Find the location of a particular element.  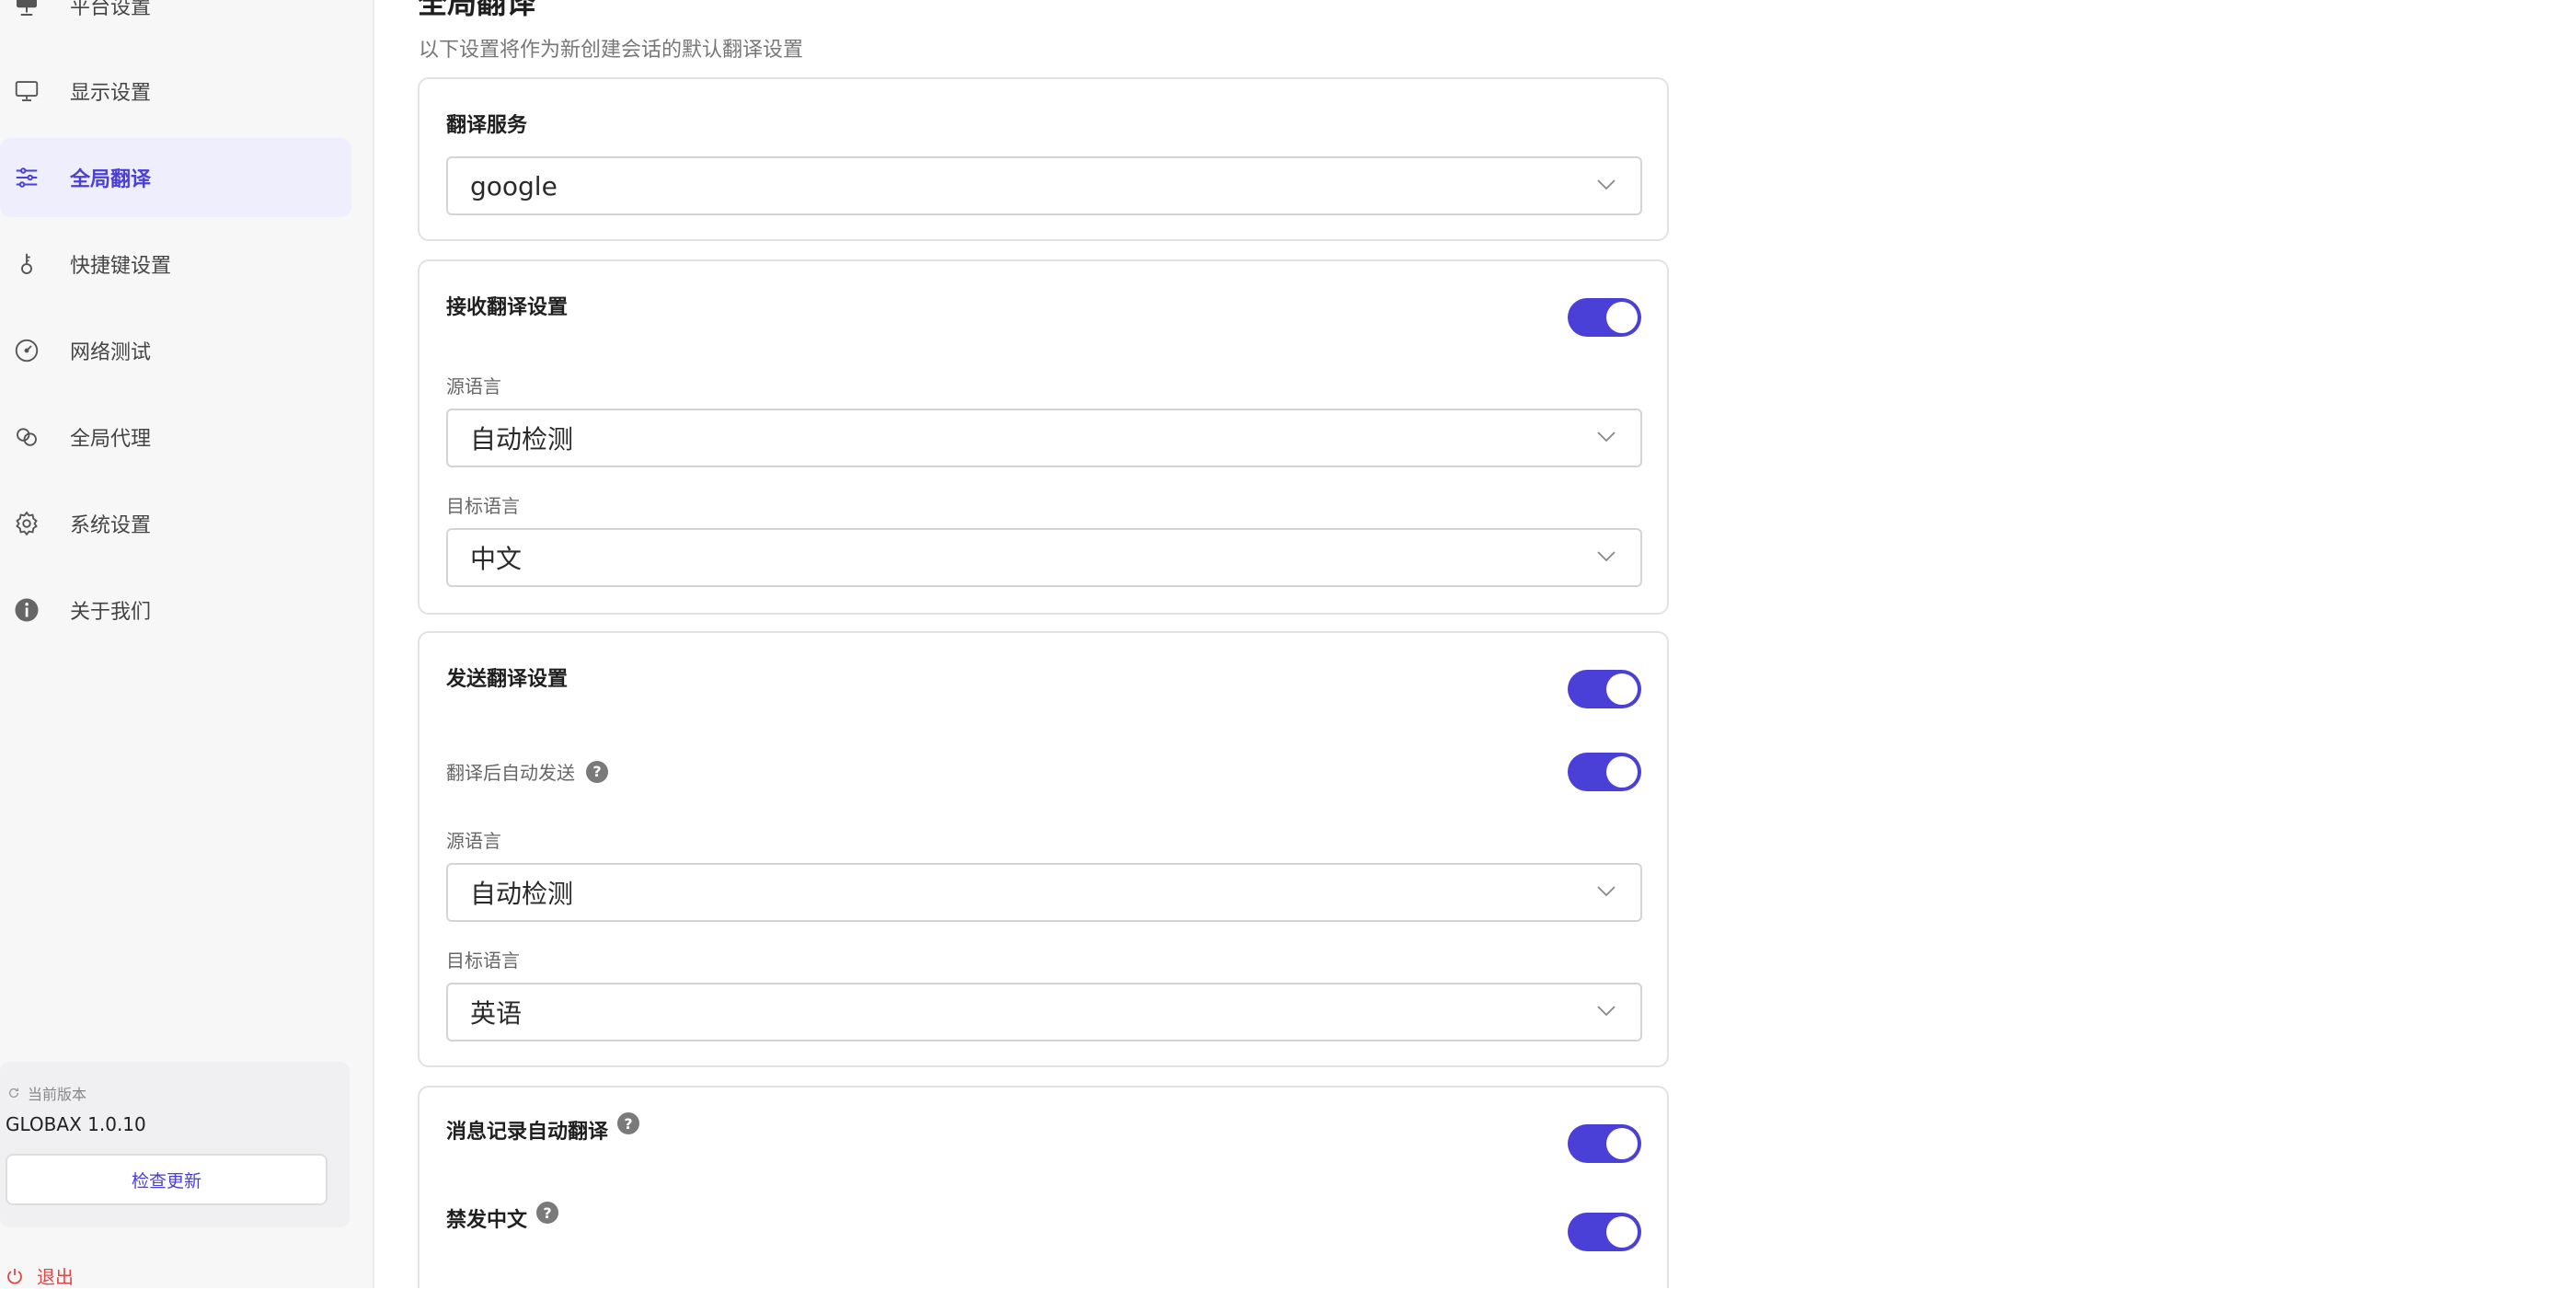

version-caption: 当前版本 is located at coordinates (46, 1093).